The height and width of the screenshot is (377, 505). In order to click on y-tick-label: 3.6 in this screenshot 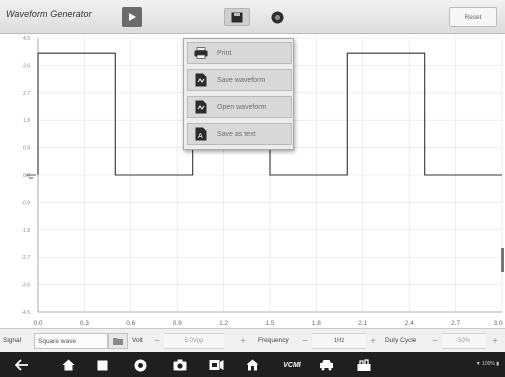, I will do `click(26, 66)`.